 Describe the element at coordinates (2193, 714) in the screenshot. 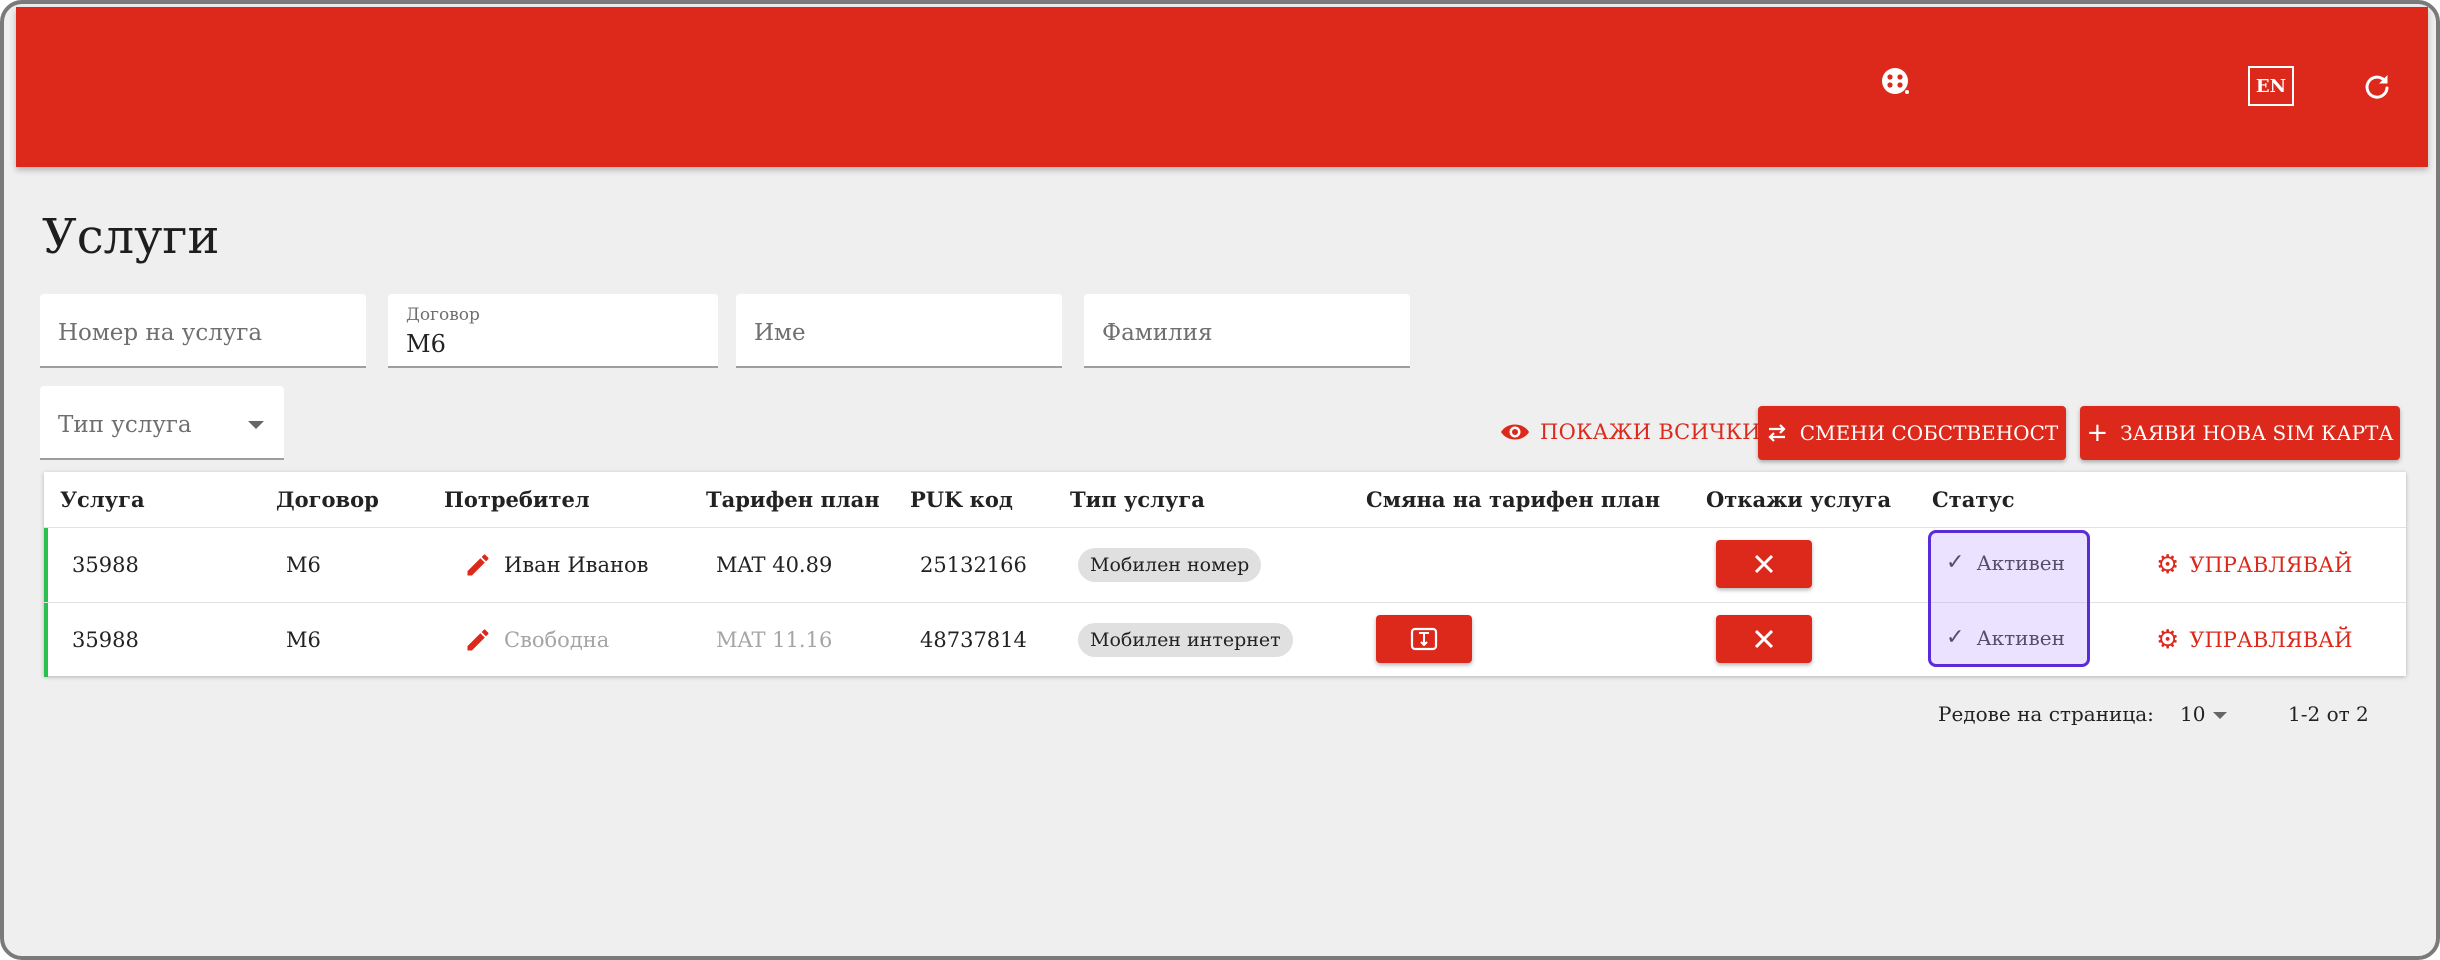

I see `rows-per-page-value: 10` at that location.